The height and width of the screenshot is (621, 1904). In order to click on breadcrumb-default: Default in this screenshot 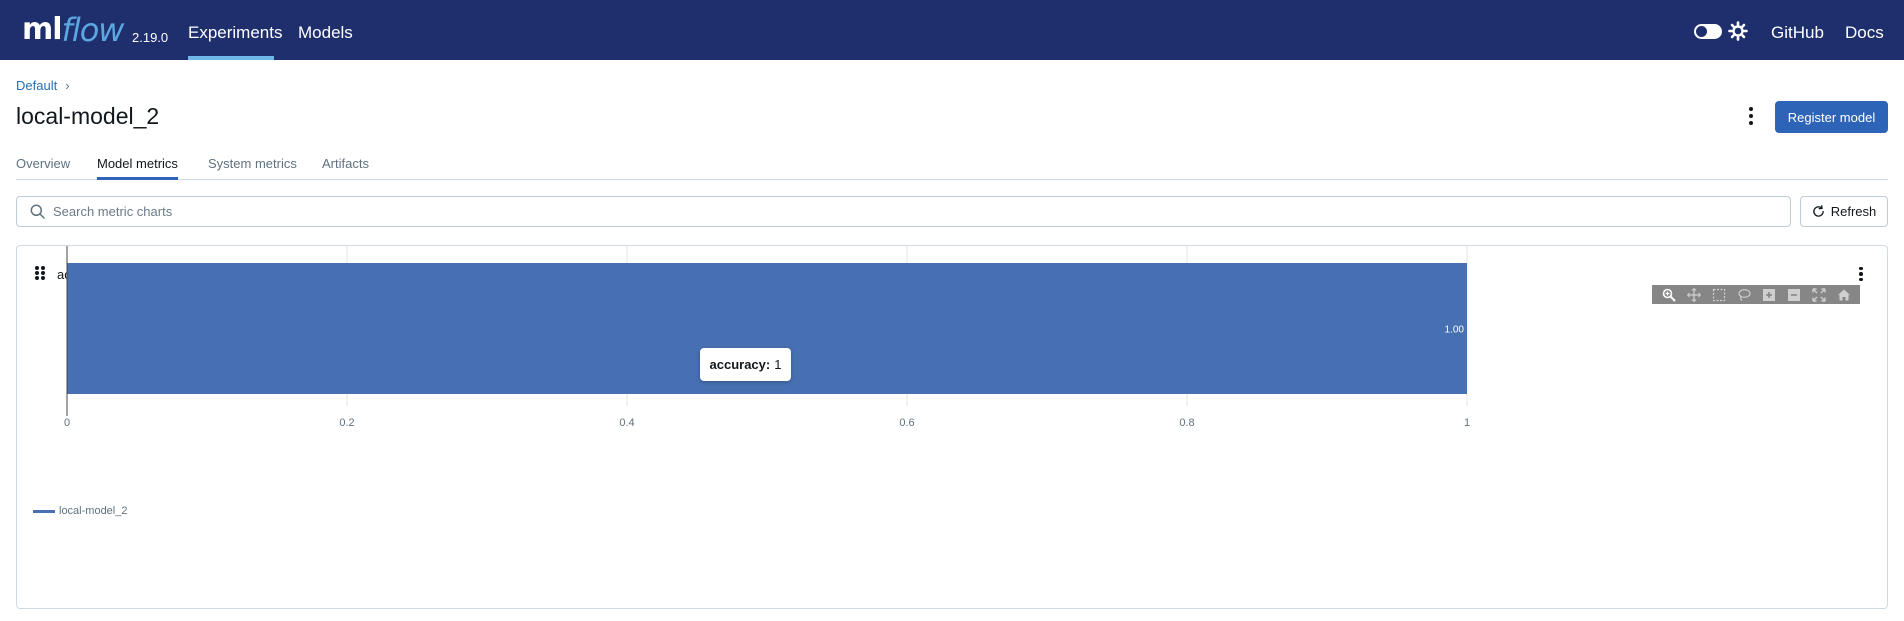, I will do `click(36, 85)`.